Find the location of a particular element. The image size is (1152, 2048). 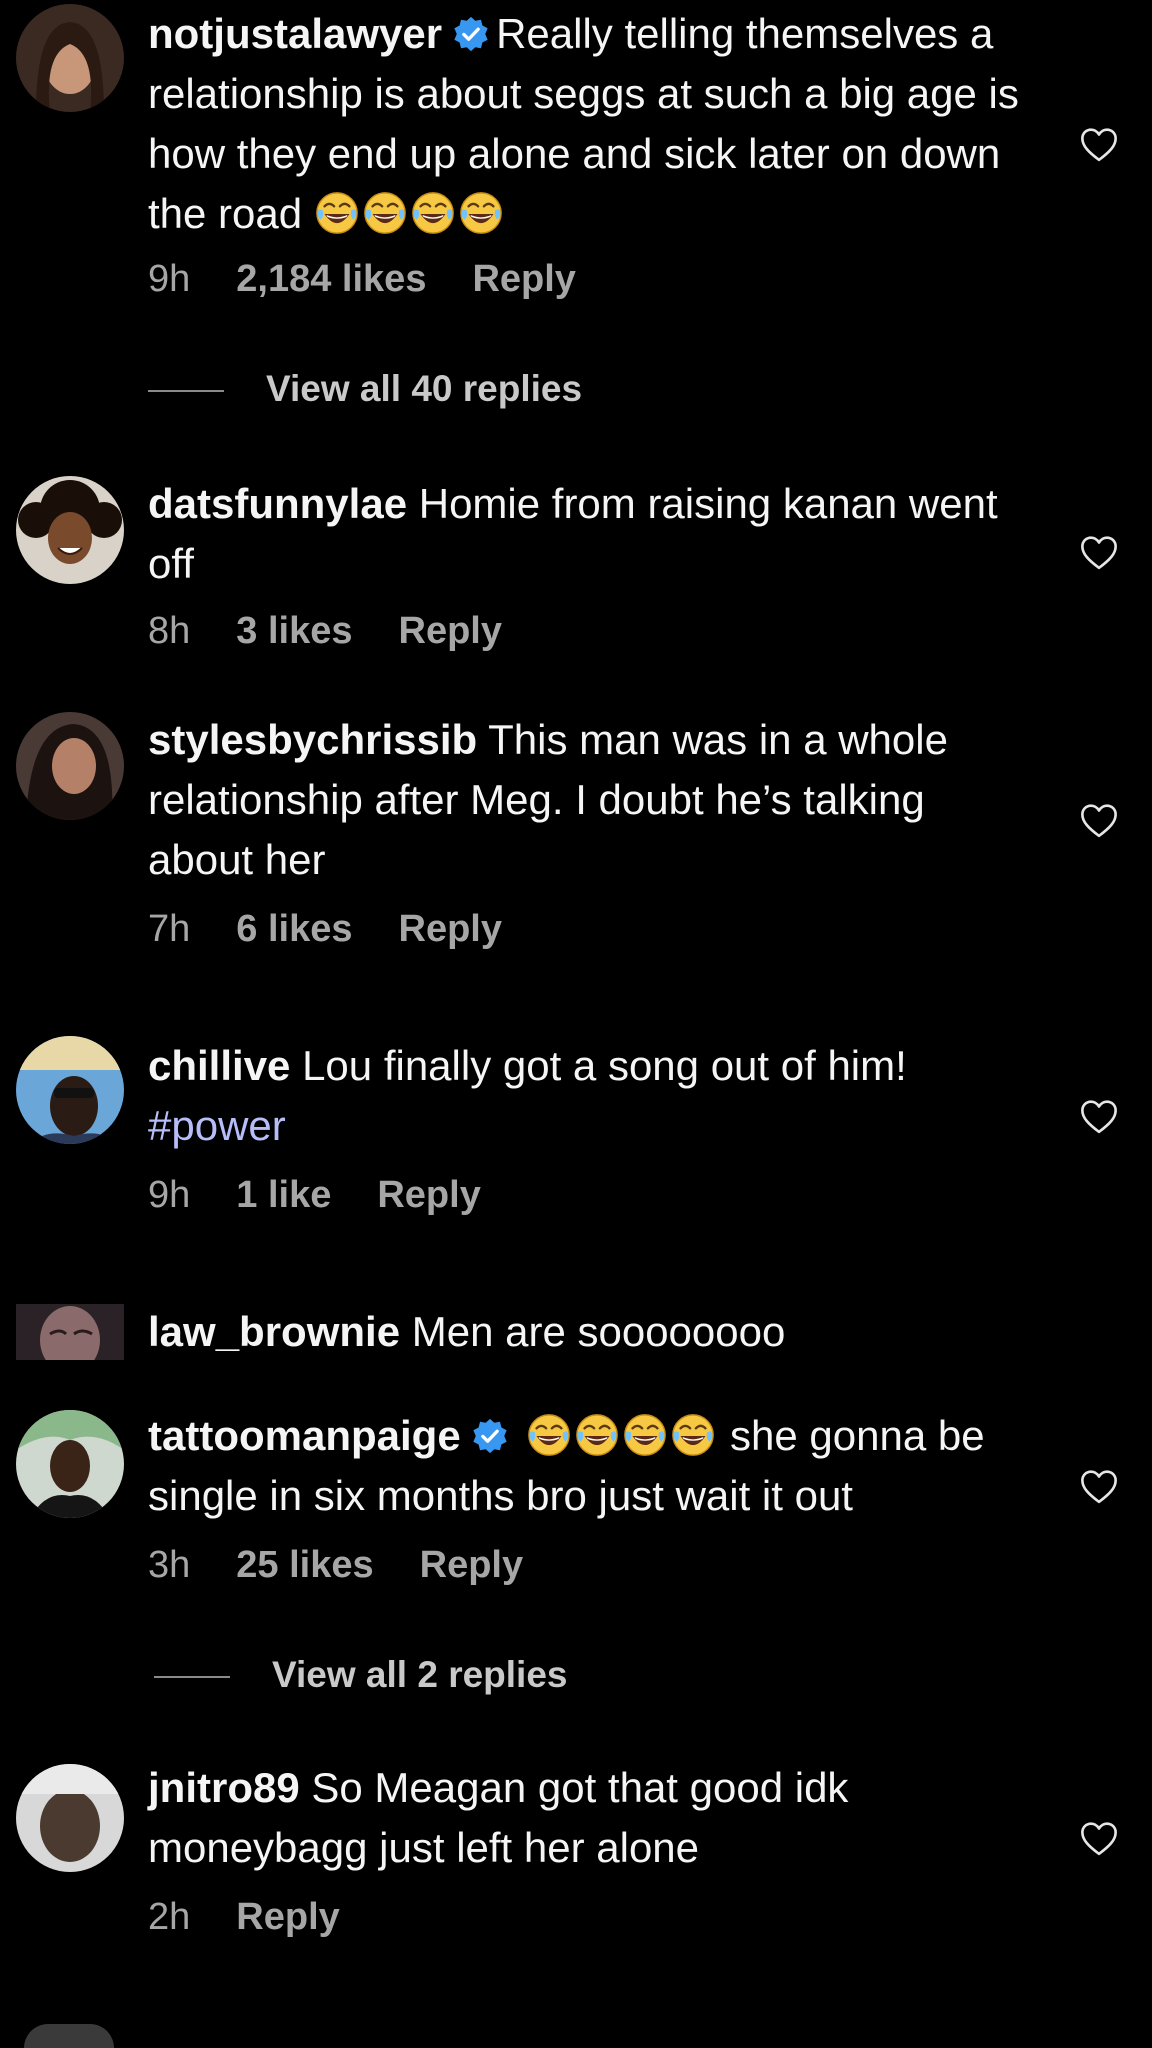

view-replies-button: View all 40 replies is located at coordinates (365, 389).